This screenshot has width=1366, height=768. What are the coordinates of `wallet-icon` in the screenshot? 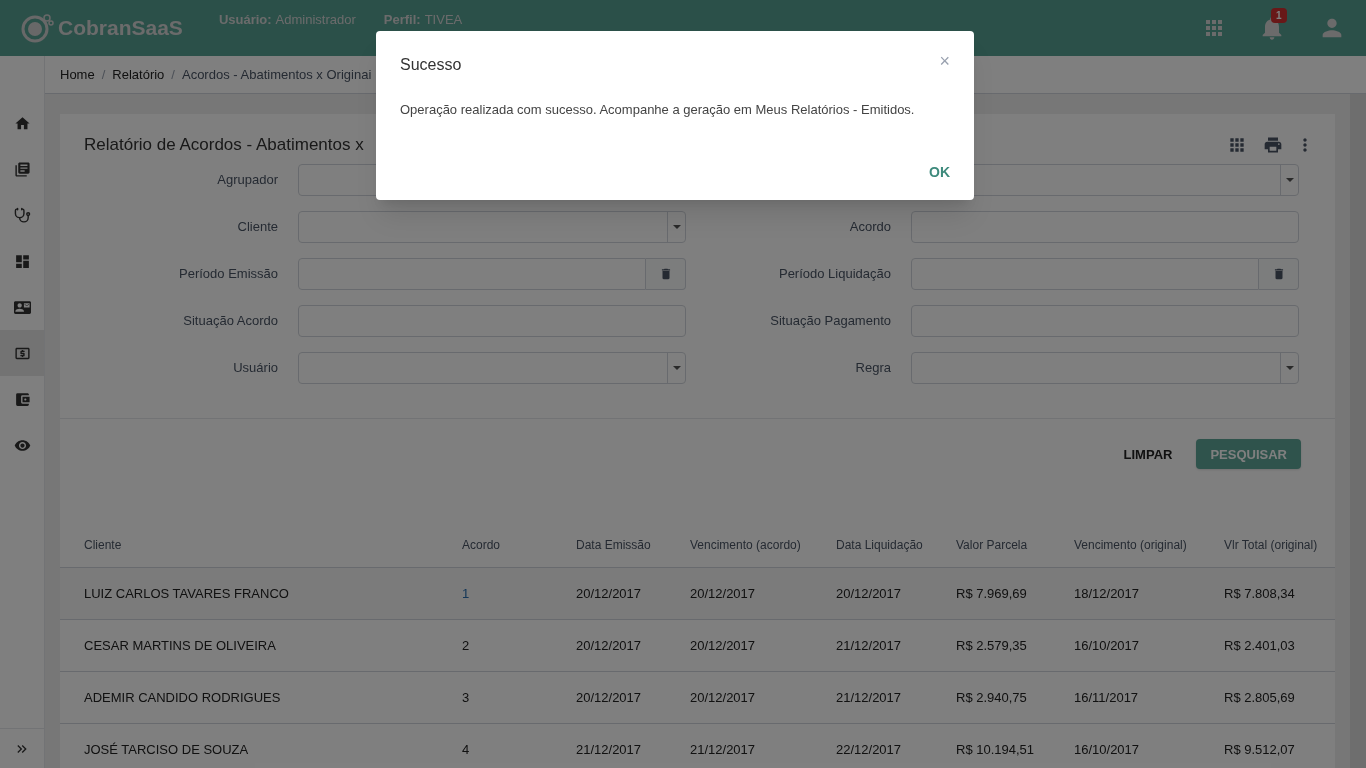 It's located at (22, 399).